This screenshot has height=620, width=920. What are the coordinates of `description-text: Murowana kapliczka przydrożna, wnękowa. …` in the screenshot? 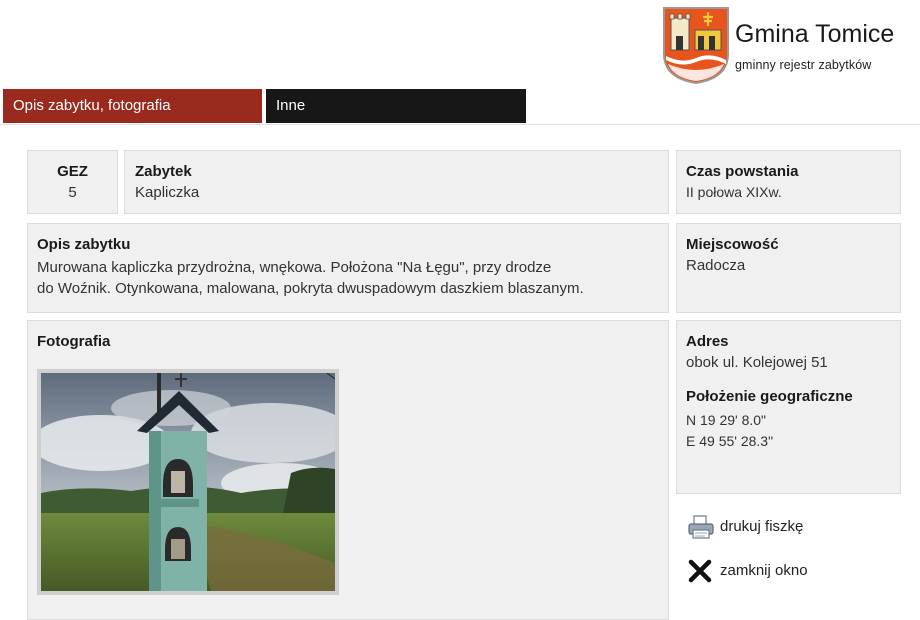 It's located at (348, 278).